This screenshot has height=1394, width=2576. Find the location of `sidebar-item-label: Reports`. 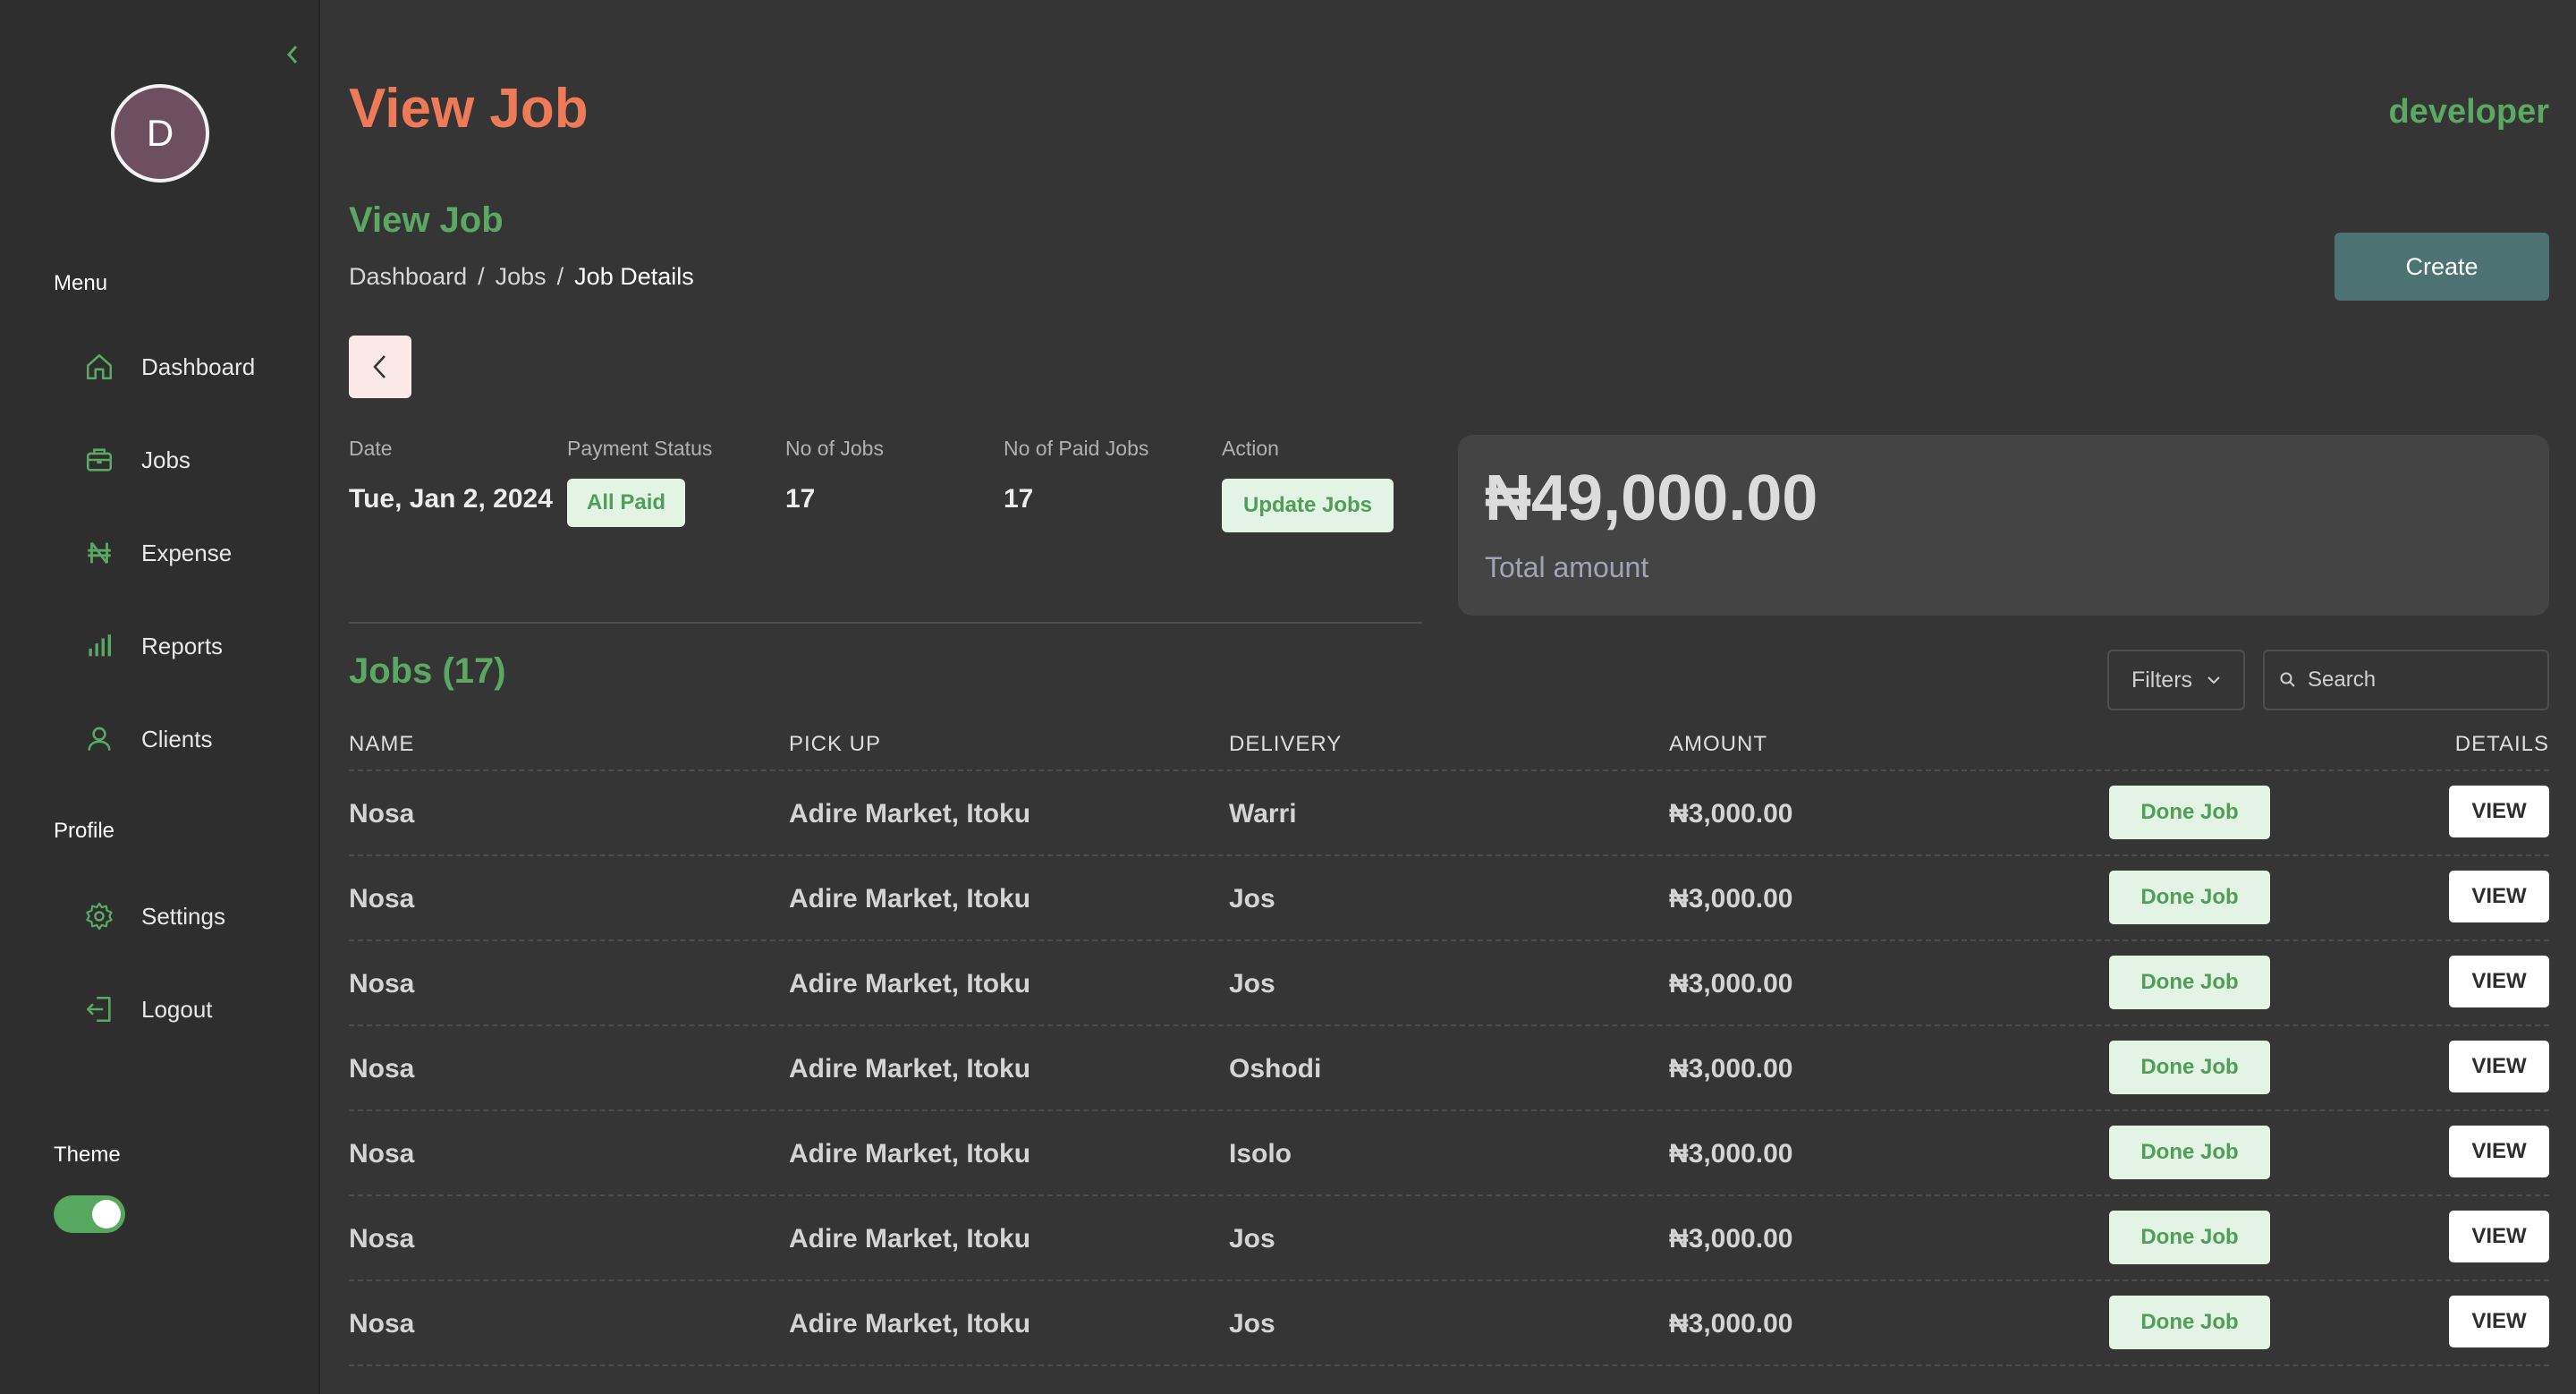

sidebar-item-label: Reports is located at coordinates (182, 645).